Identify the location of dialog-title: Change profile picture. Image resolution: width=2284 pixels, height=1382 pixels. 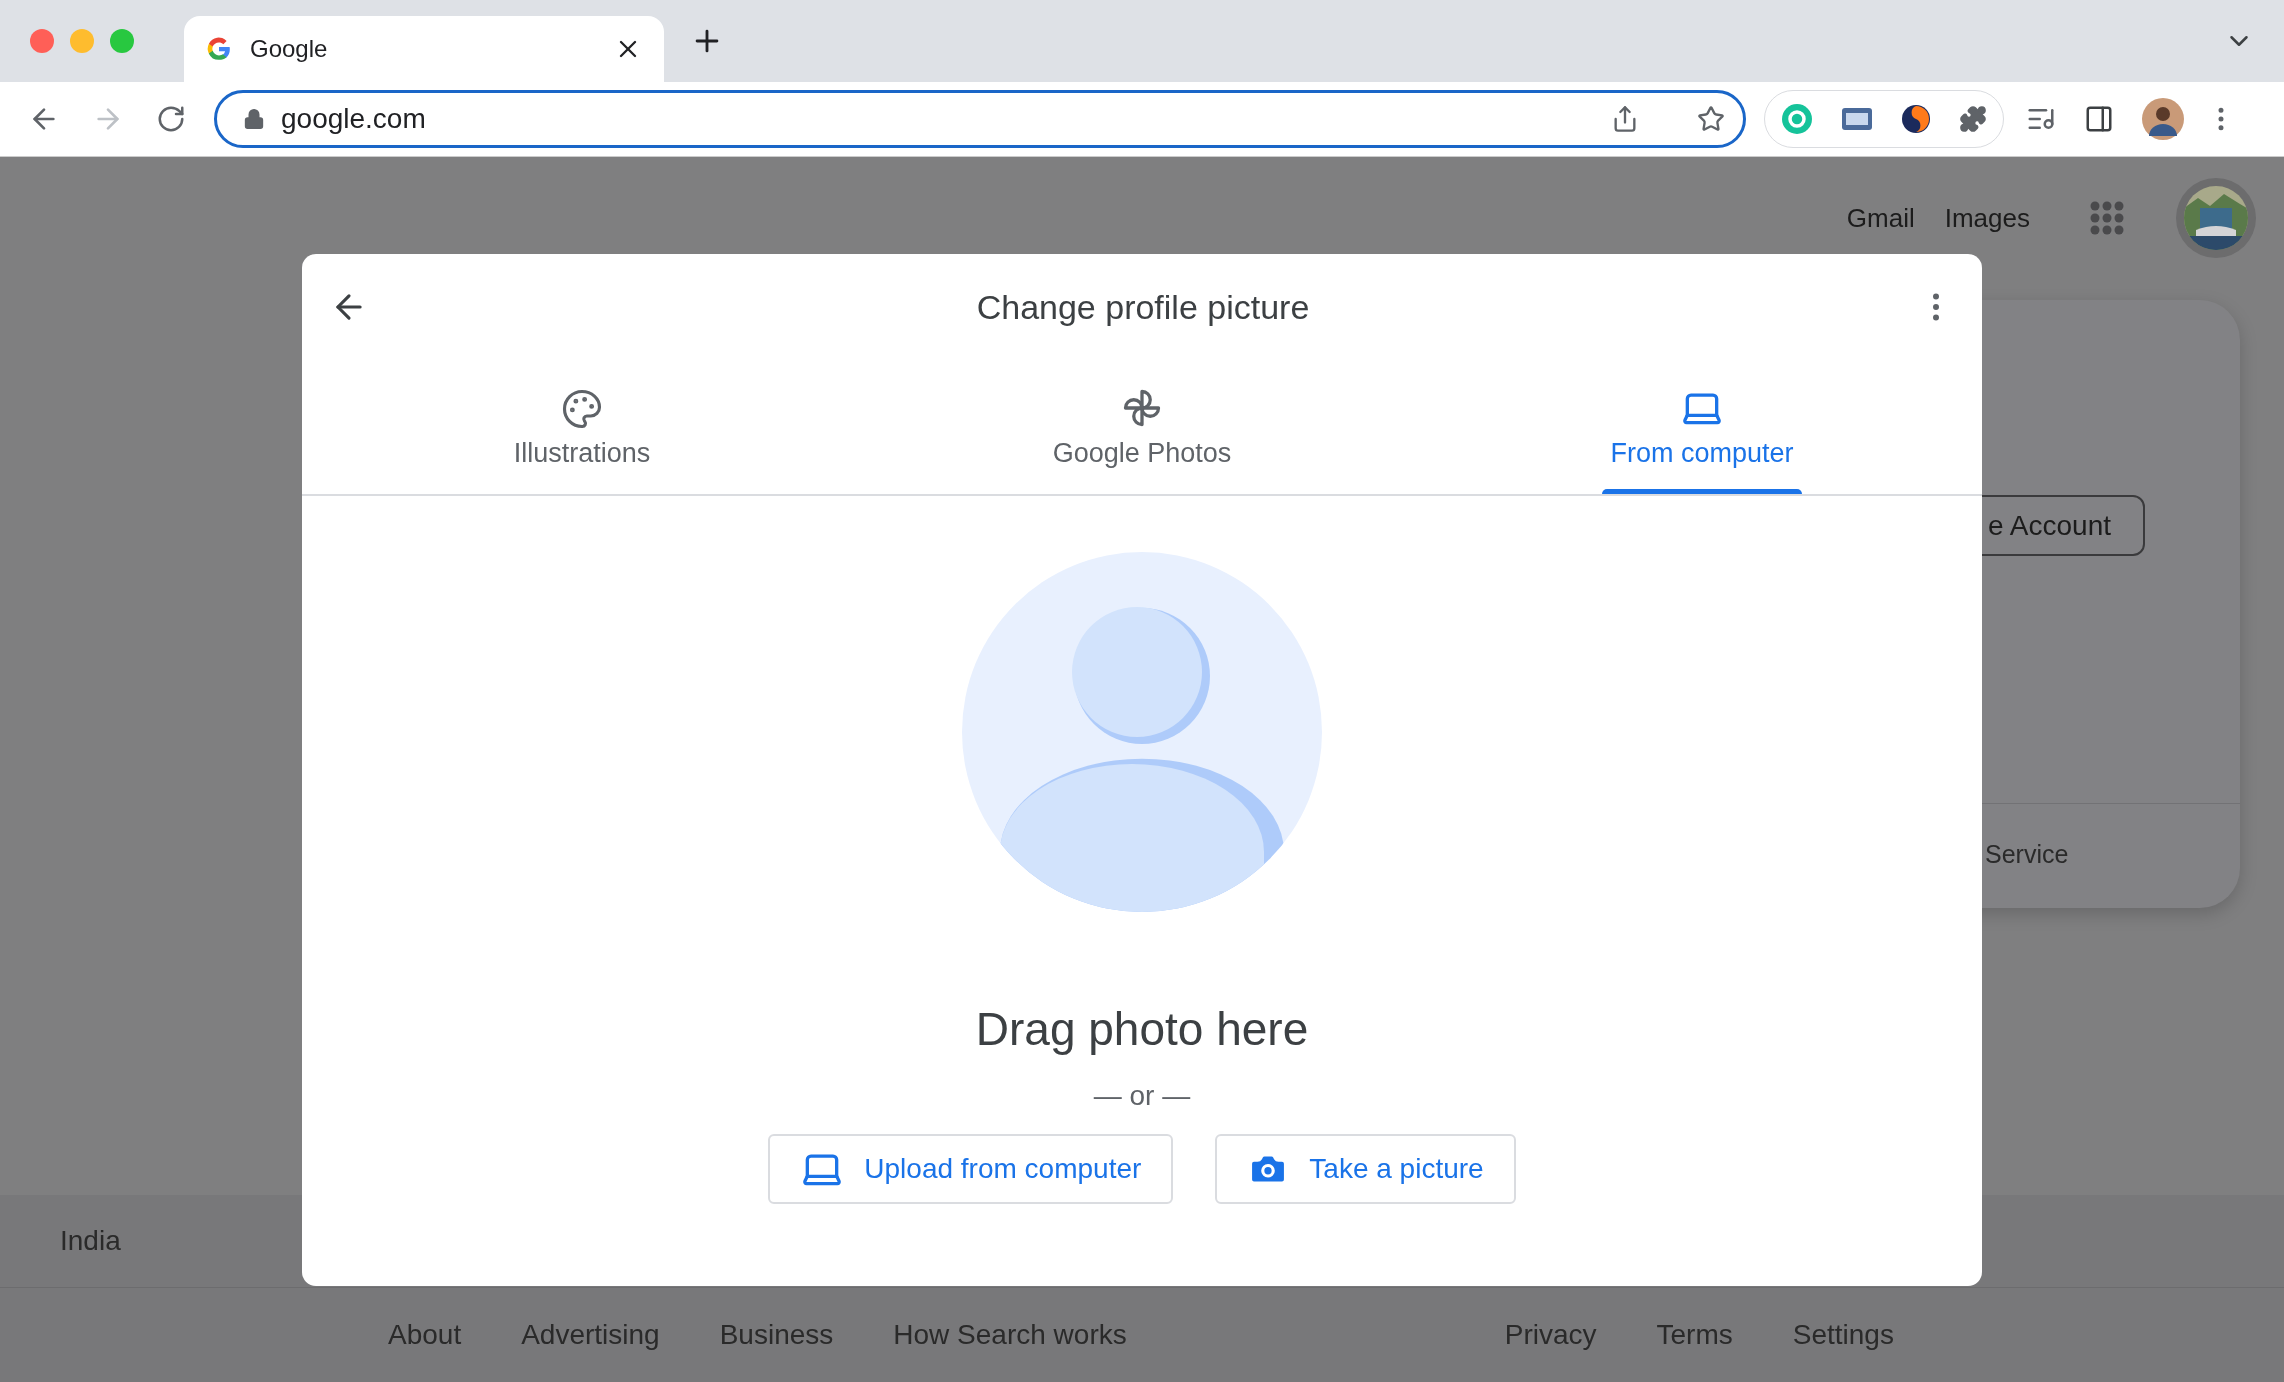
(1143, 307).